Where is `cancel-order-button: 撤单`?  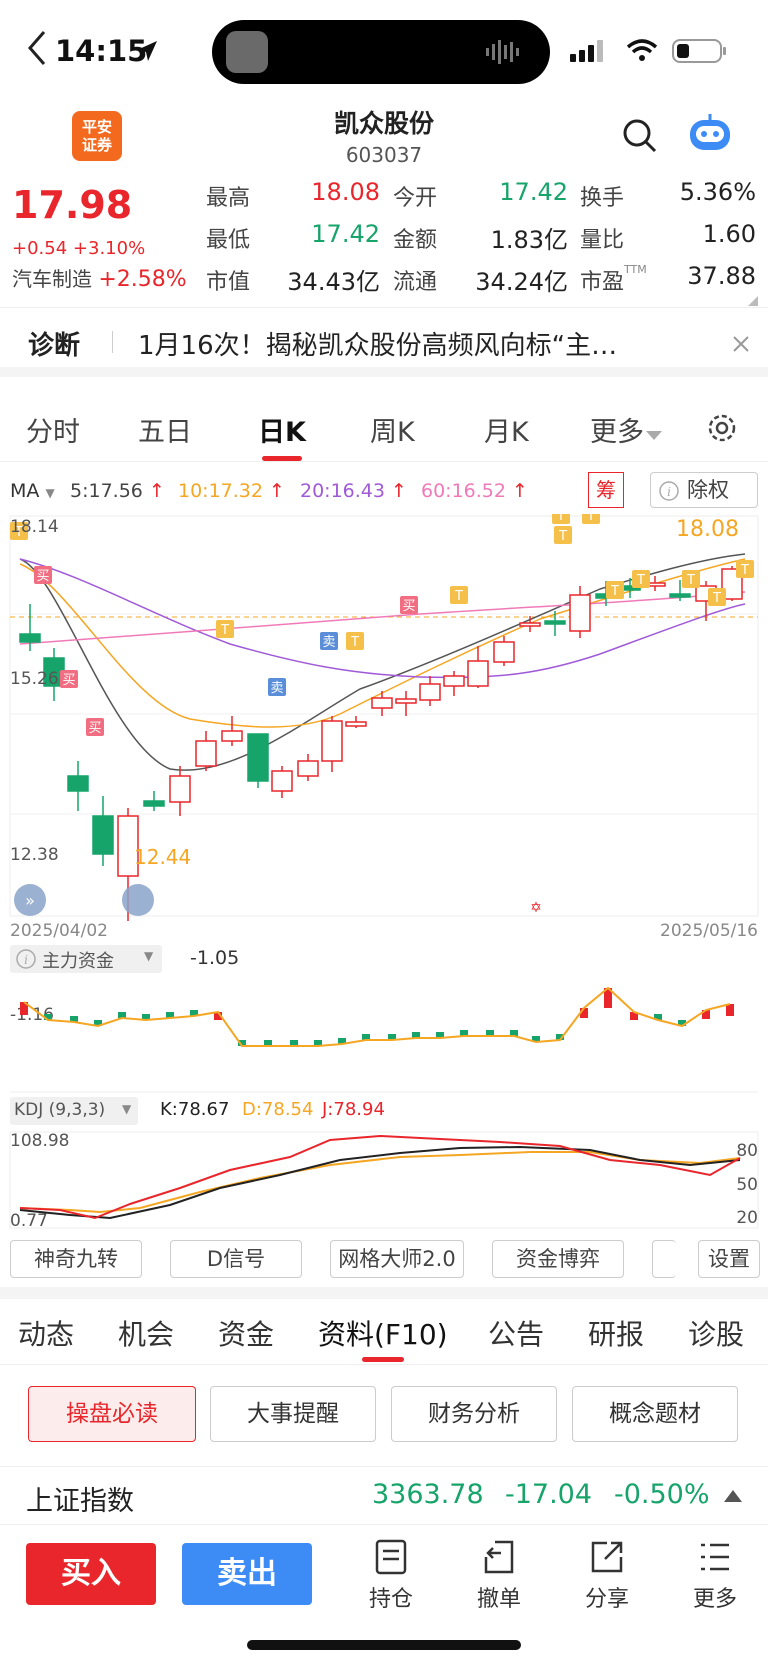
cancel-order-button: 撤单 is located at coordinates (499, 1576).